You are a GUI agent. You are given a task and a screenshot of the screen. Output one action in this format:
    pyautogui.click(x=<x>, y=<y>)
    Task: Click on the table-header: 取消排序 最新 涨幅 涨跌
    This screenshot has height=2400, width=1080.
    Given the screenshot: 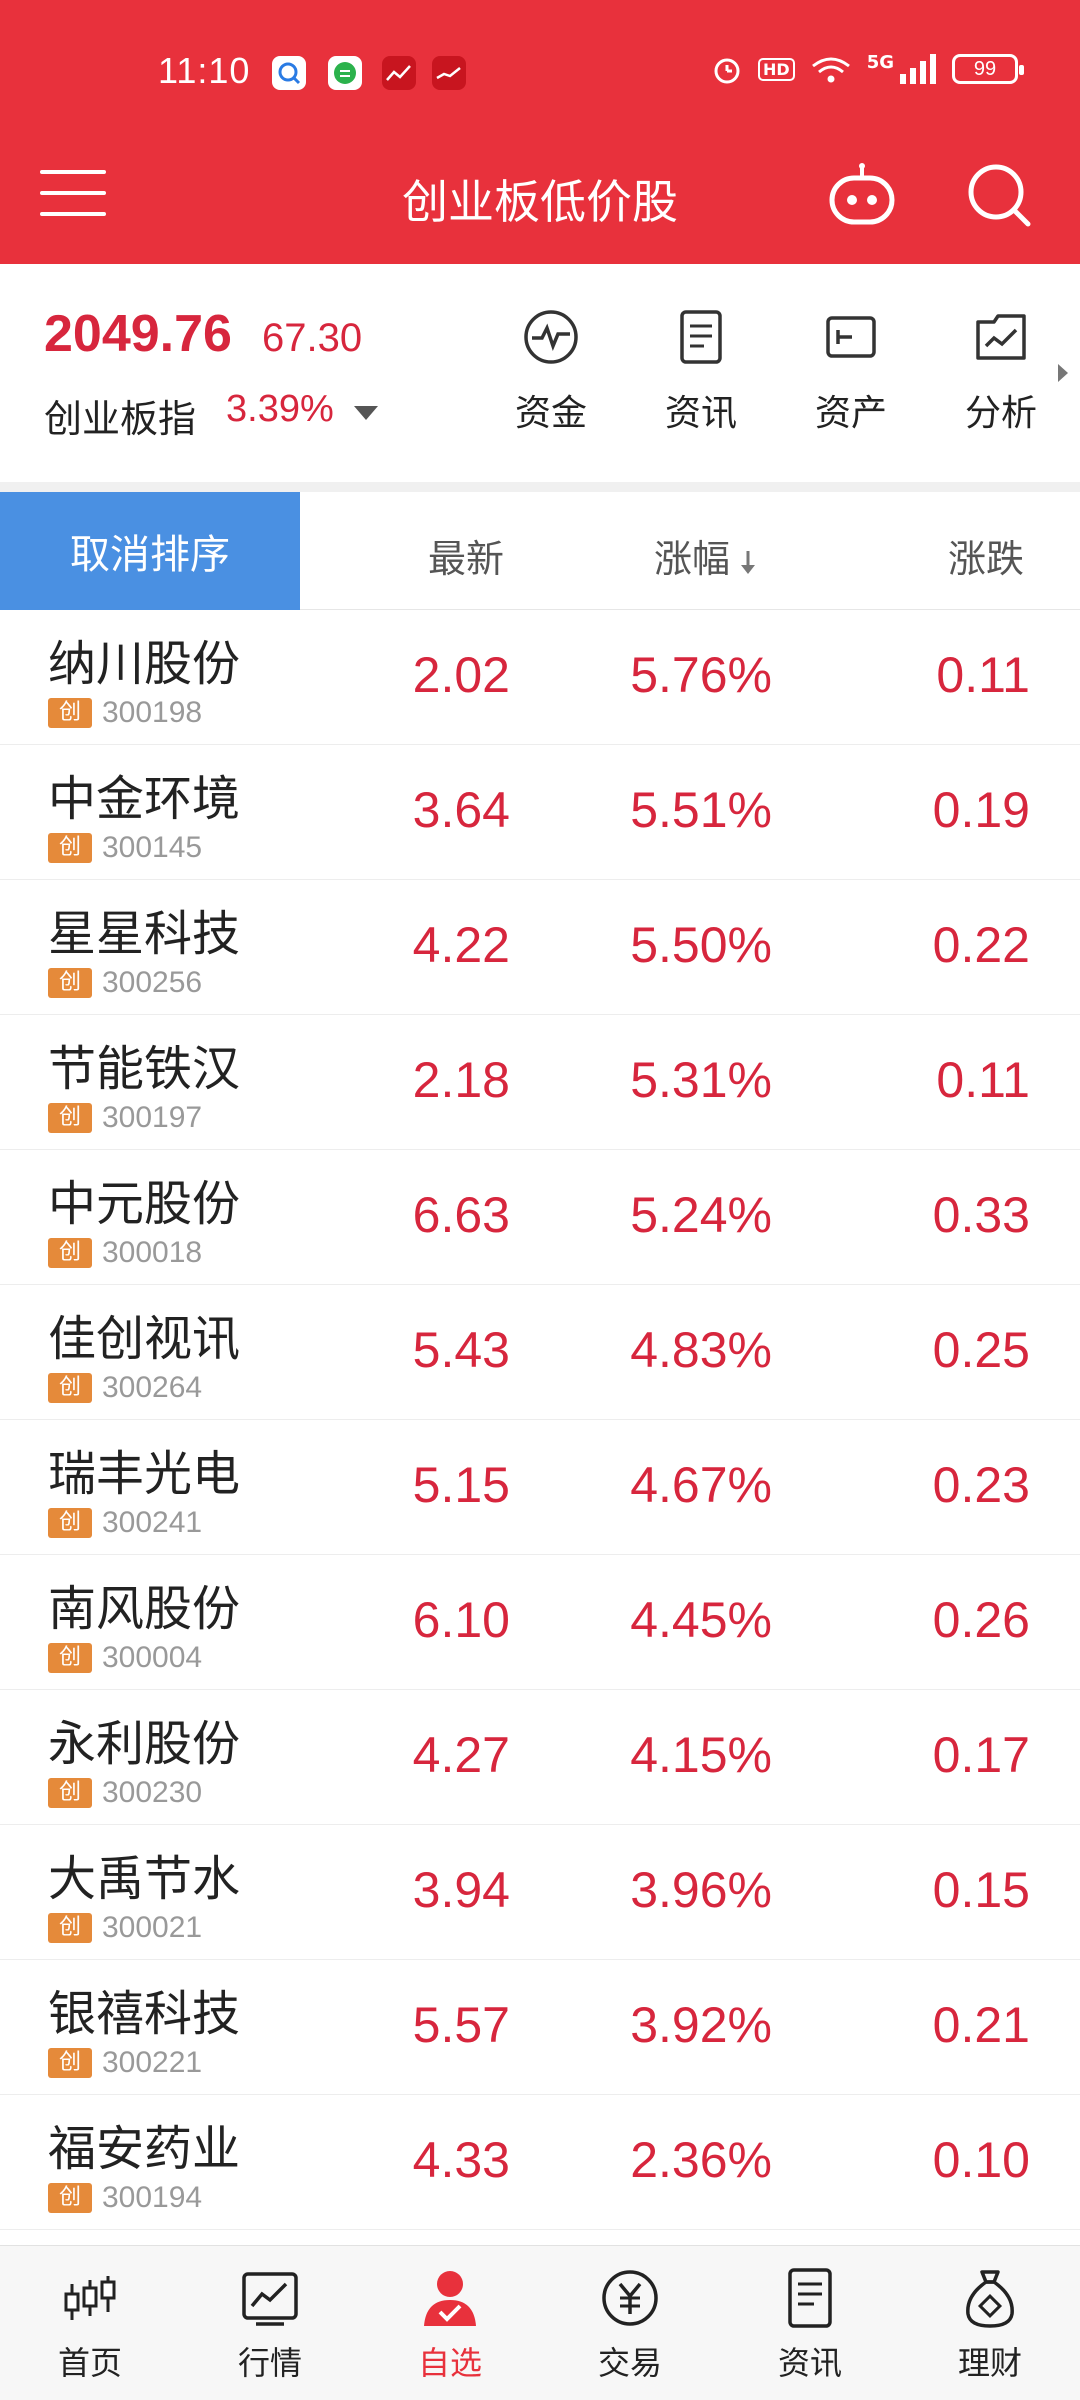 What is the action you would take?
    pyautogui.click(x=540, y=551)
    